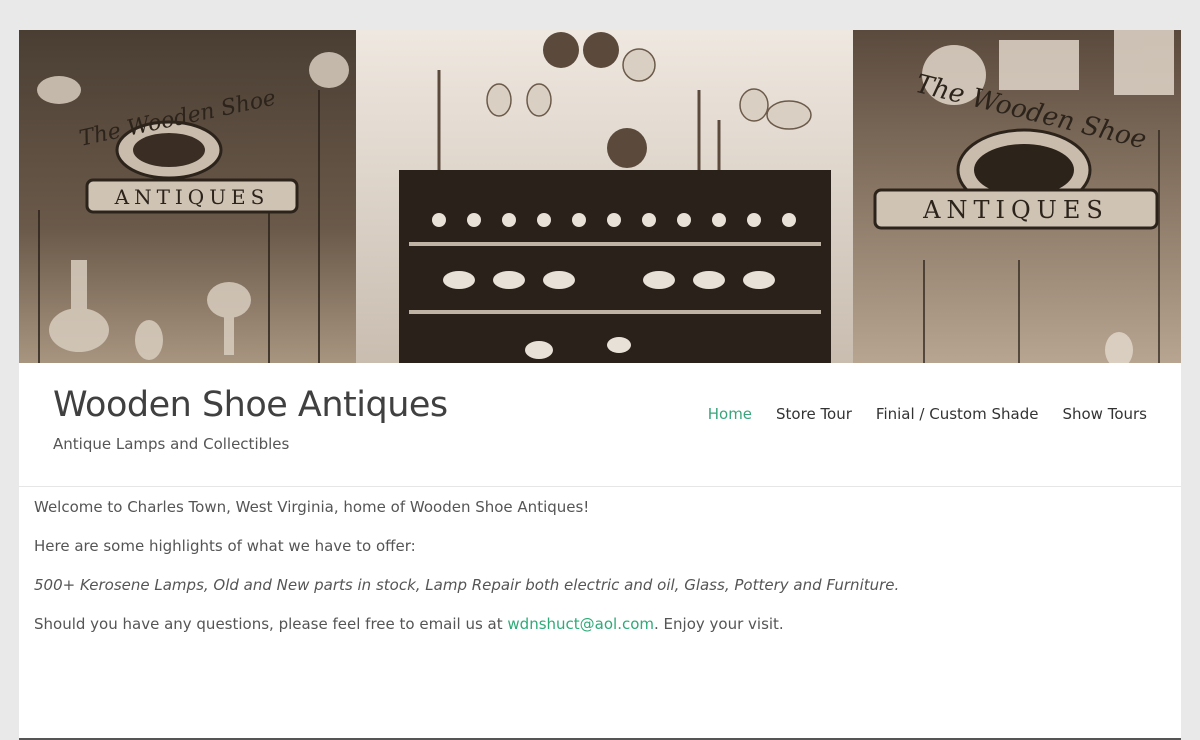 The image size is (1200, 740). Describe the element at coordinates (192, 197) in the screenshot. I see `left-sign-label: ANTIQUES` at that location.